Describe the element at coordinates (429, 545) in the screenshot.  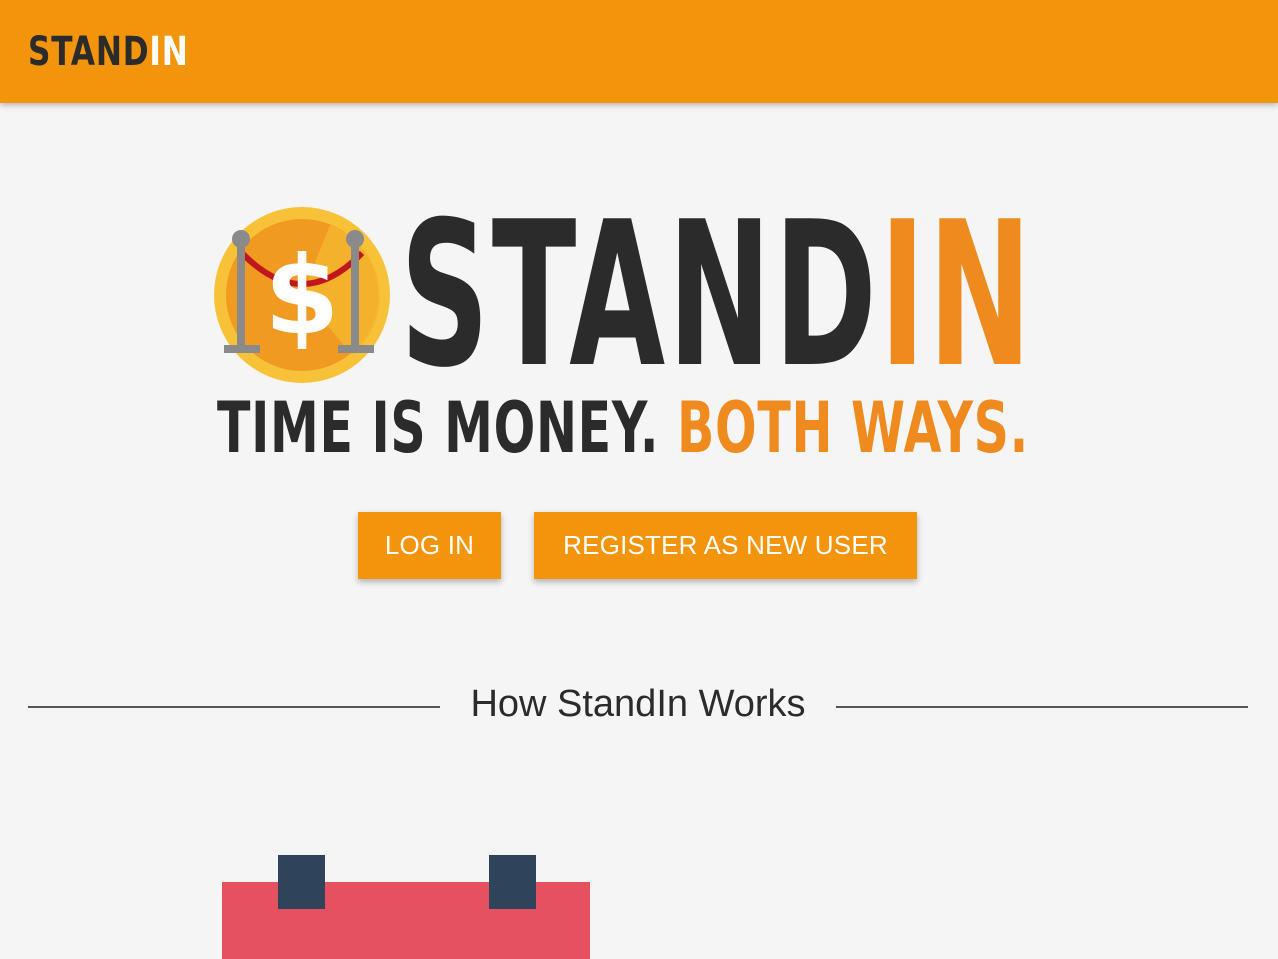
I see `login-button: LOG IN` at that location.